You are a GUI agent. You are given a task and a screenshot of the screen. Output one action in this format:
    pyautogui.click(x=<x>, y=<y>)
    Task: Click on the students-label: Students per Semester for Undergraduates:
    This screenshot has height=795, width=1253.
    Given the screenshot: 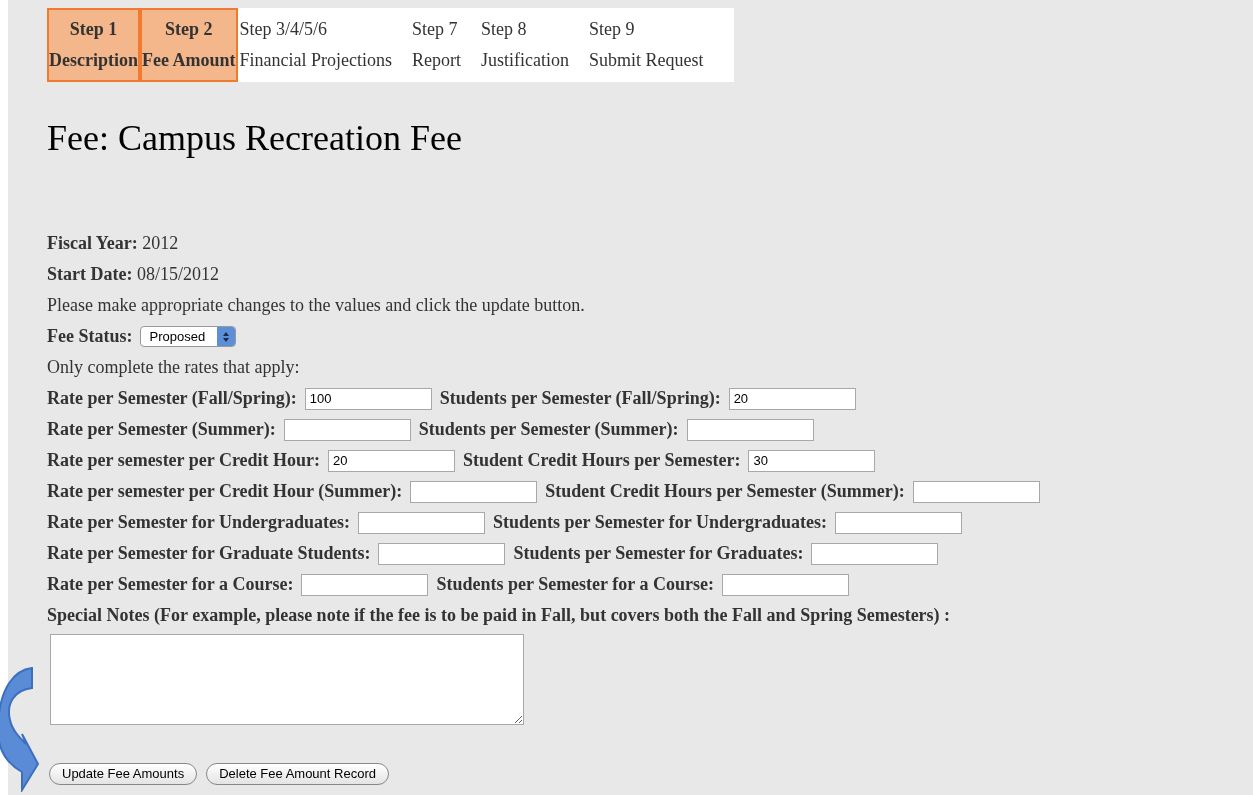 What is the action you would take?
    pyautogui.click(x=659, y=522)
    